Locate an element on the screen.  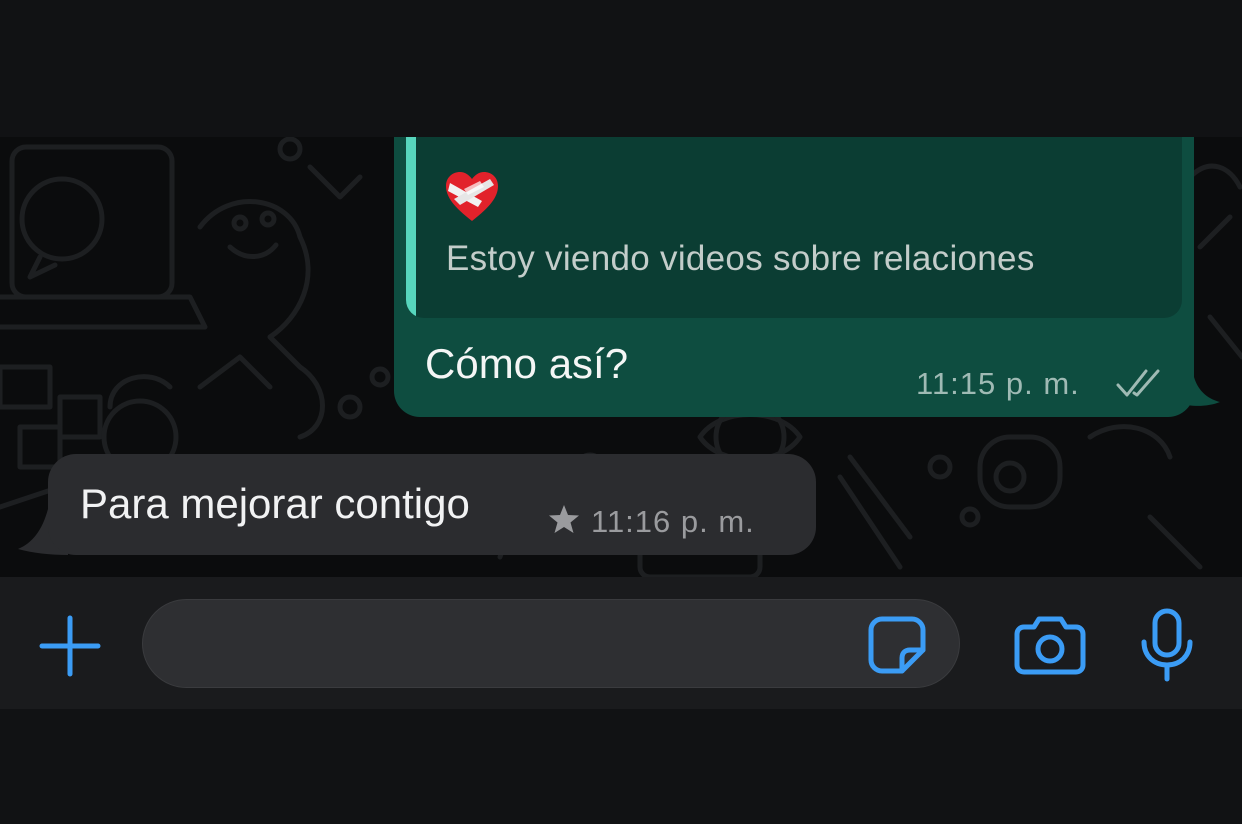
outgoing-message-text: Cómo así? is located at coordinates (527, 363).